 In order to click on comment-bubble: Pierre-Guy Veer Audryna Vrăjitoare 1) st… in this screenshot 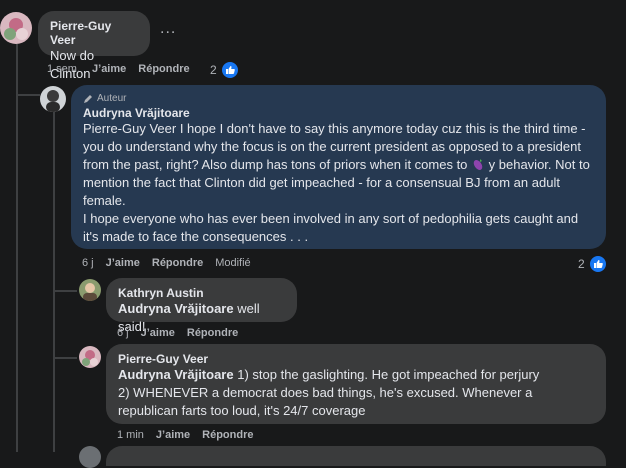, I will do `click(356, 384)`.